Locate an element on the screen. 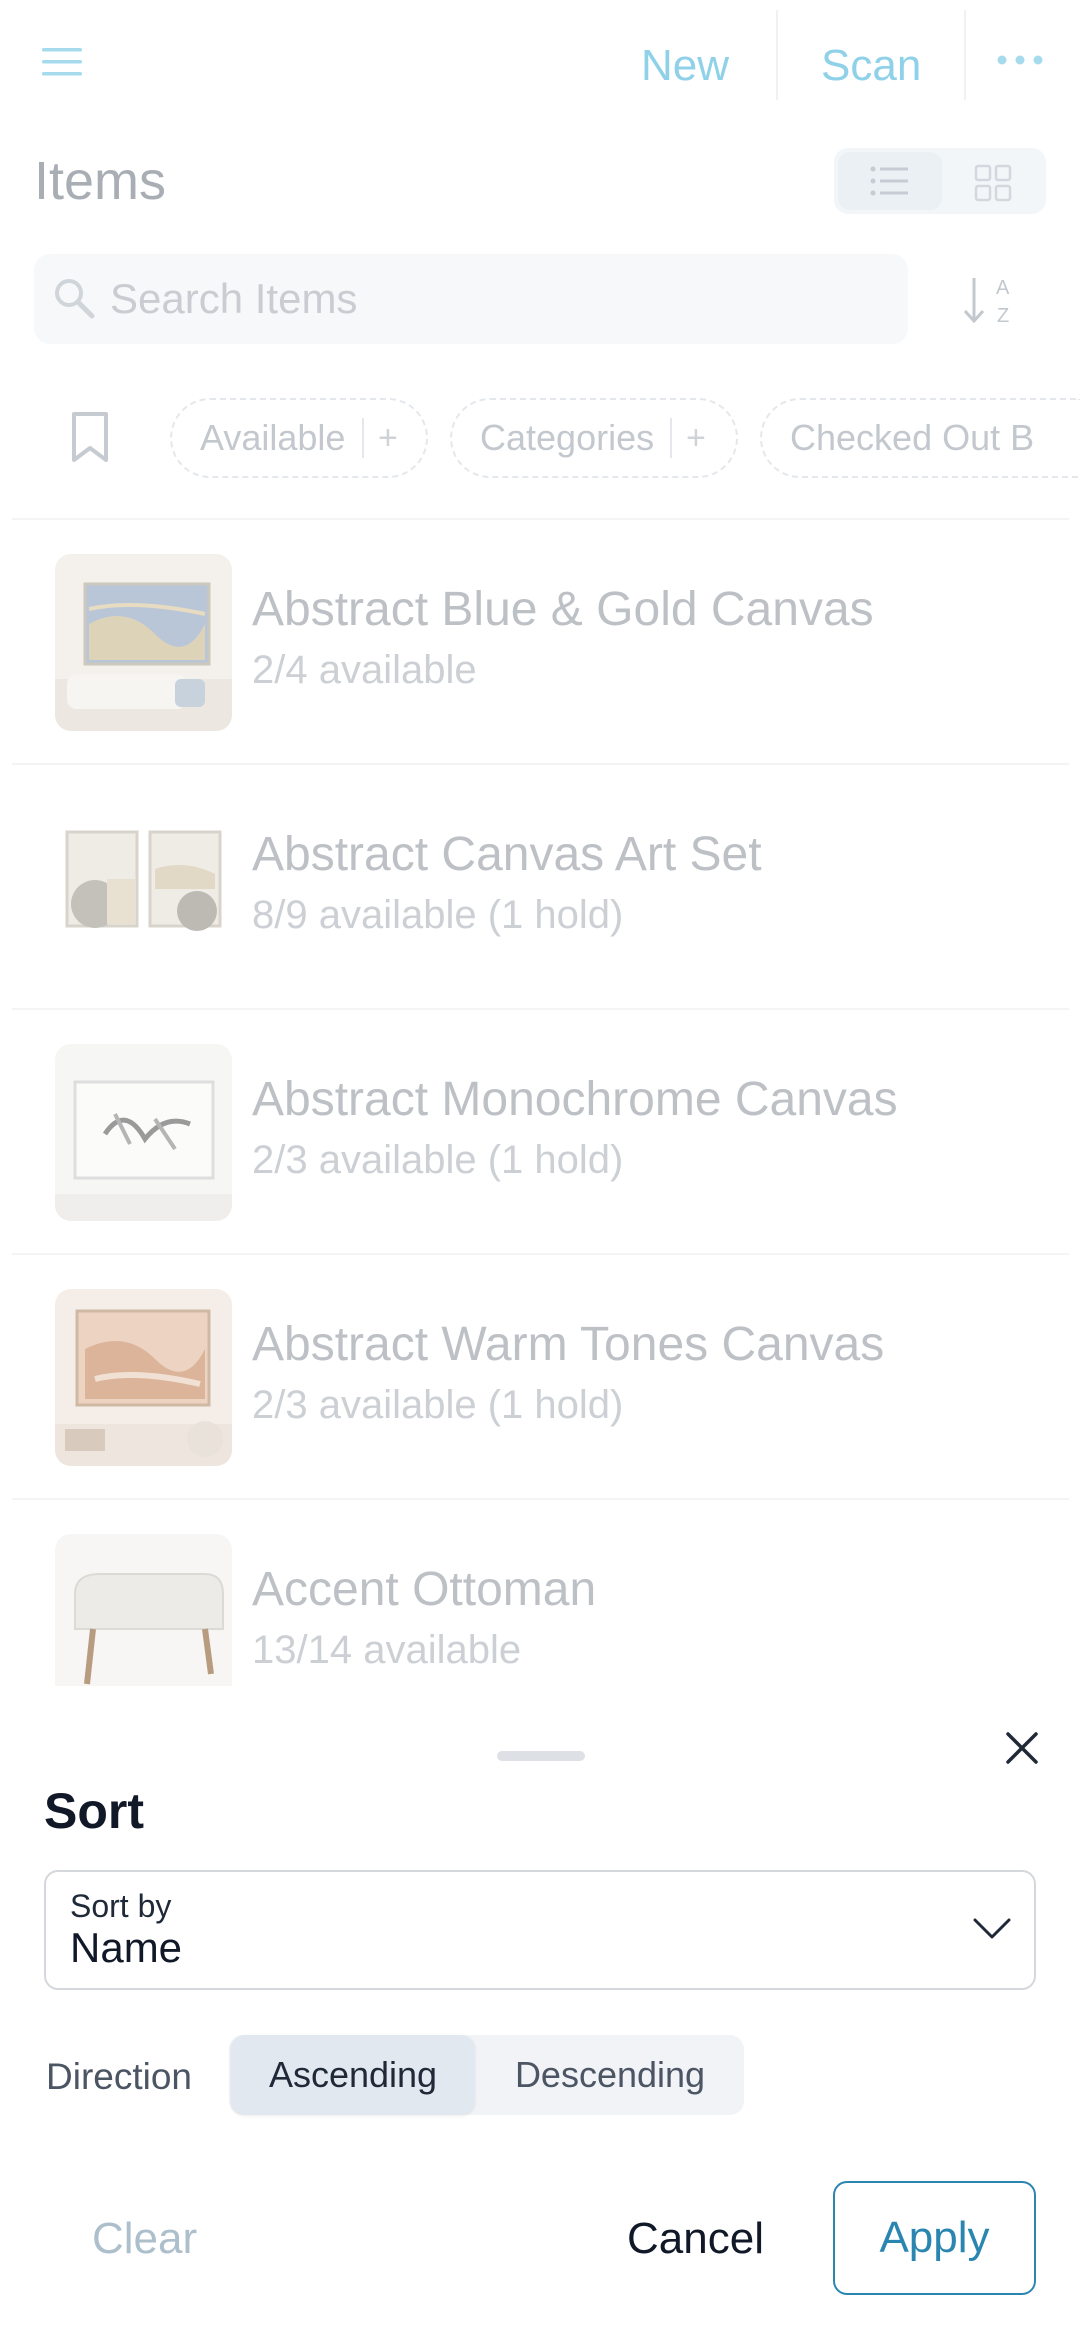 The image size is (1081, 2340). menu-icon is located at coordinates (62, 62).